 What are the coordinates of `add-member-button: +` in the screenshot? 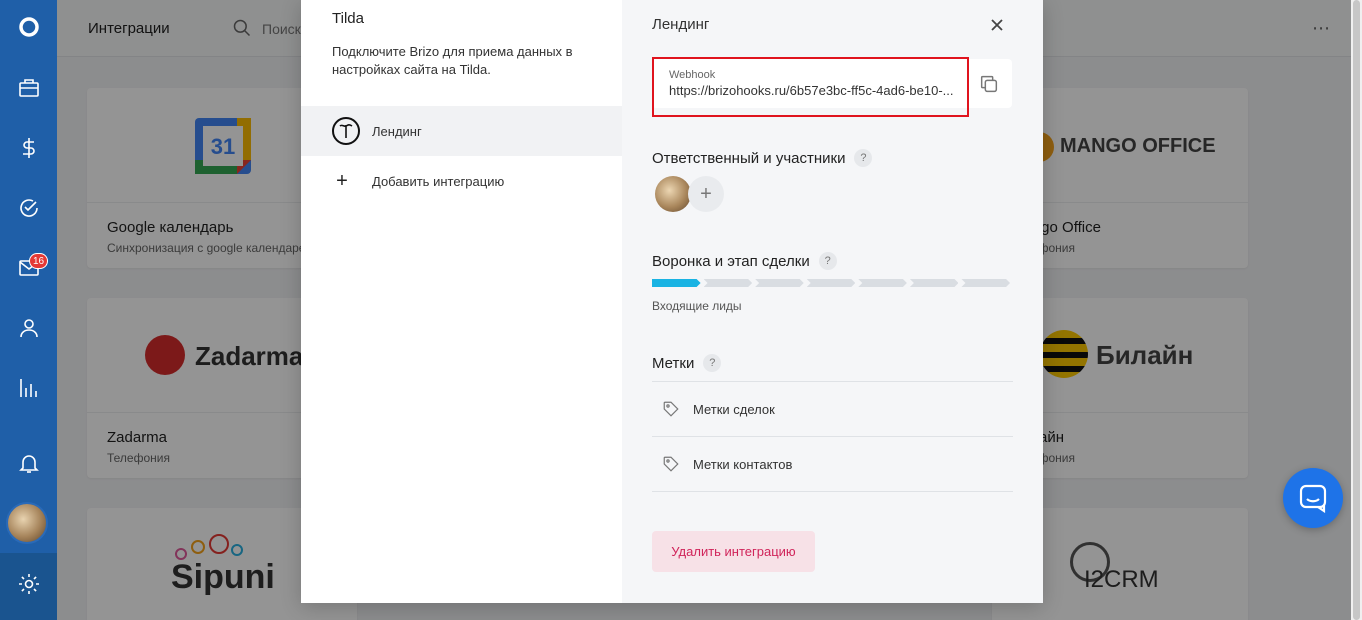 It's located at (706, 194).